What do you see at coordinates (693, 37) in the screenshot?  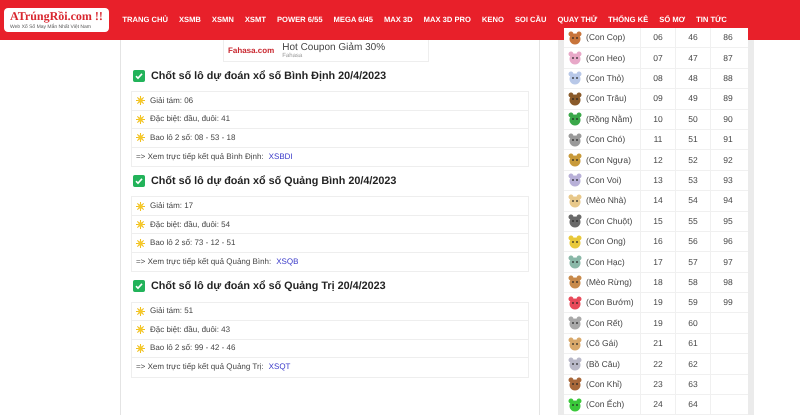 I see `dream-number: 46` at bounding box center [693, 37].